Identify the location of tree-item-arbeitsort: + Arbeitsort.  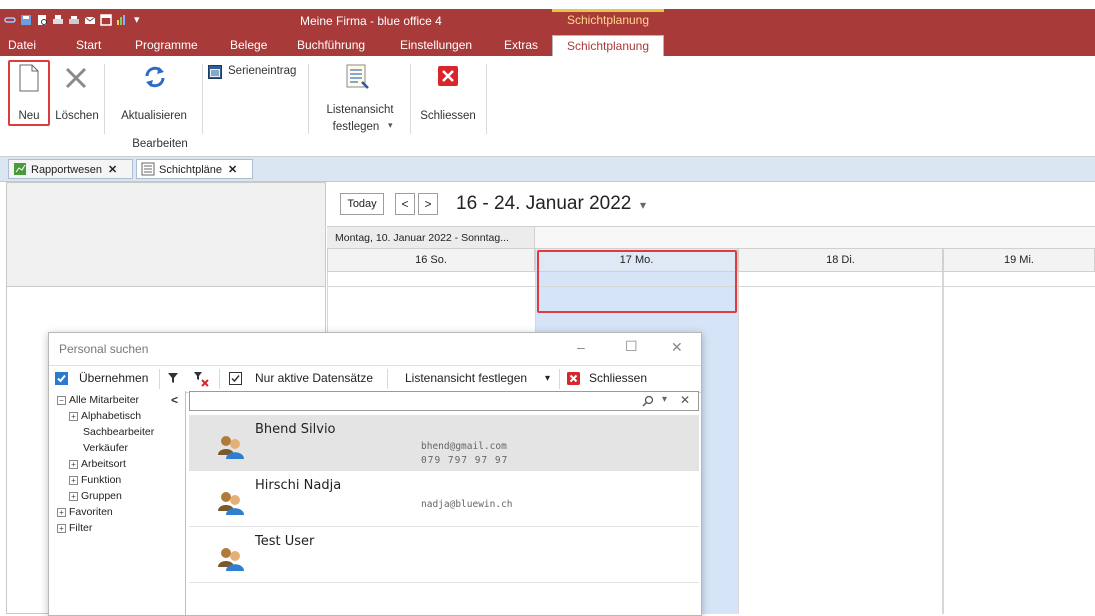
(97, 464).